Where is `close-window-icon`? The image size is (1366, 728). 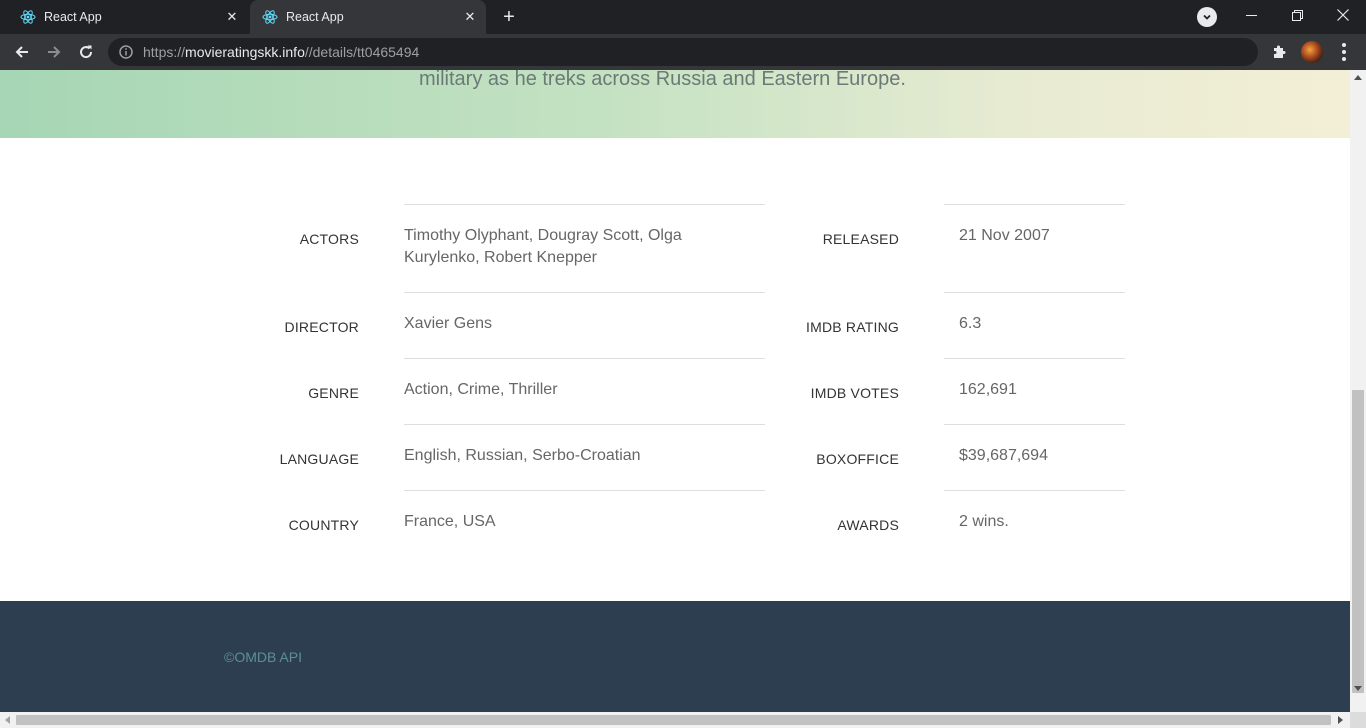 close-window-icon is located at coordinates (1343, 15).